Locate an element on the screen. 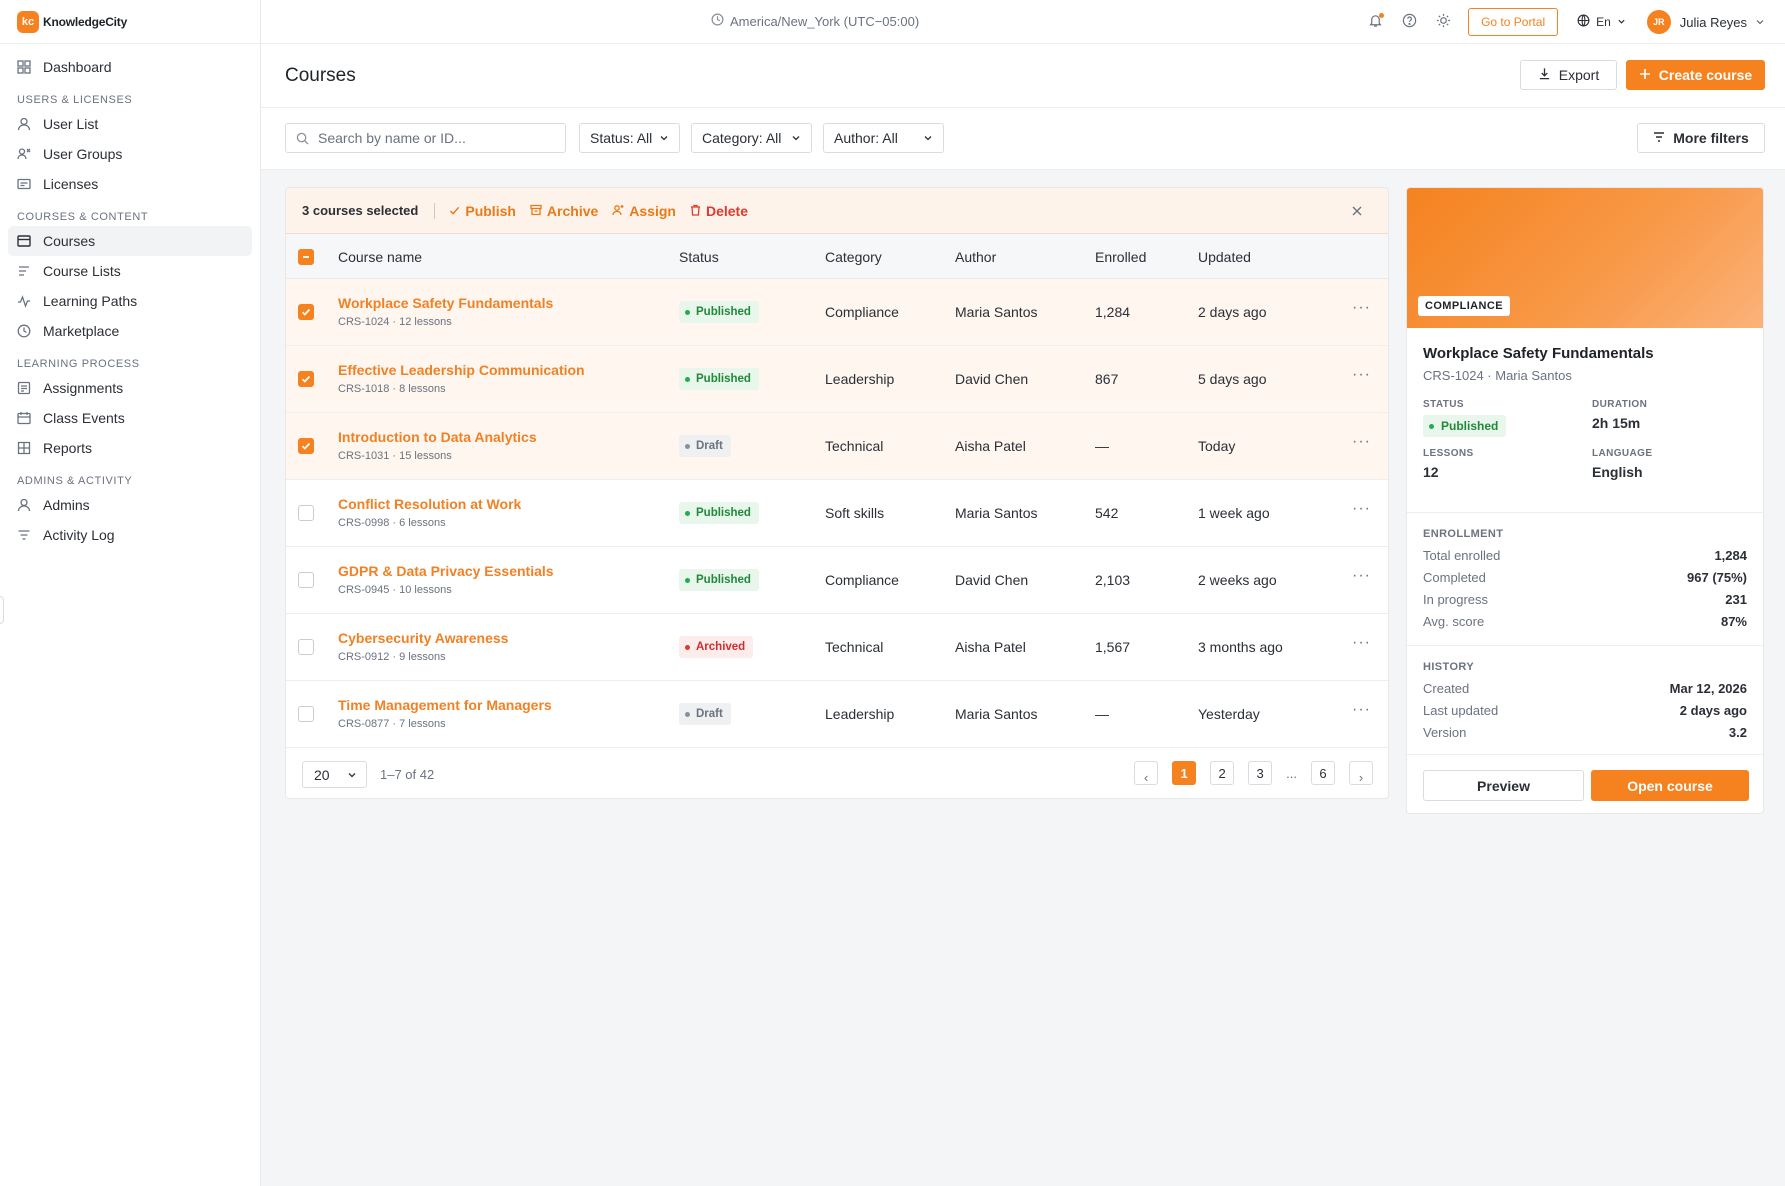 The height and width of the screenshot is (1186, 1785). page-button-1: 1 is located at coordinates (1184, 773).